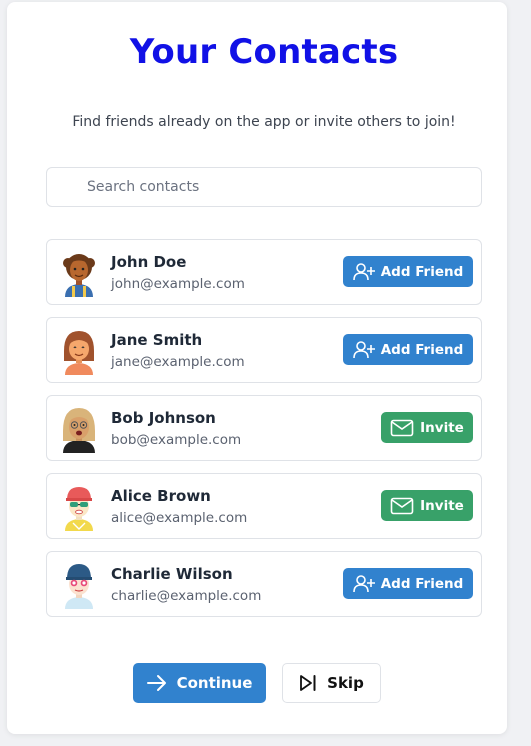  What do you see at coordinates (178, 362) in the screenshot?
I see `contact-email: jane@example.com` at bounding box center [178, 362].